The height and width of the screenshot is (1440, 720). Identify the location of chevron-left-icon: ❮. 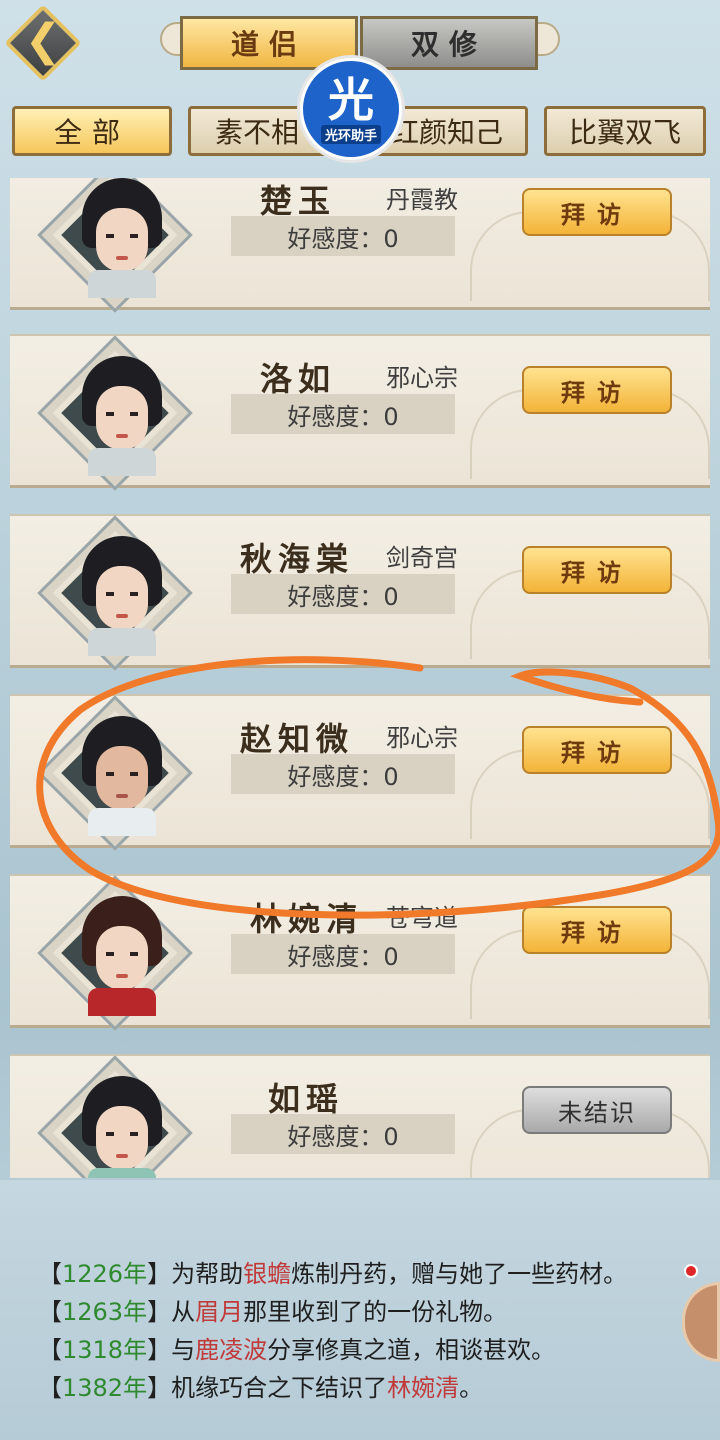
(43, 40).